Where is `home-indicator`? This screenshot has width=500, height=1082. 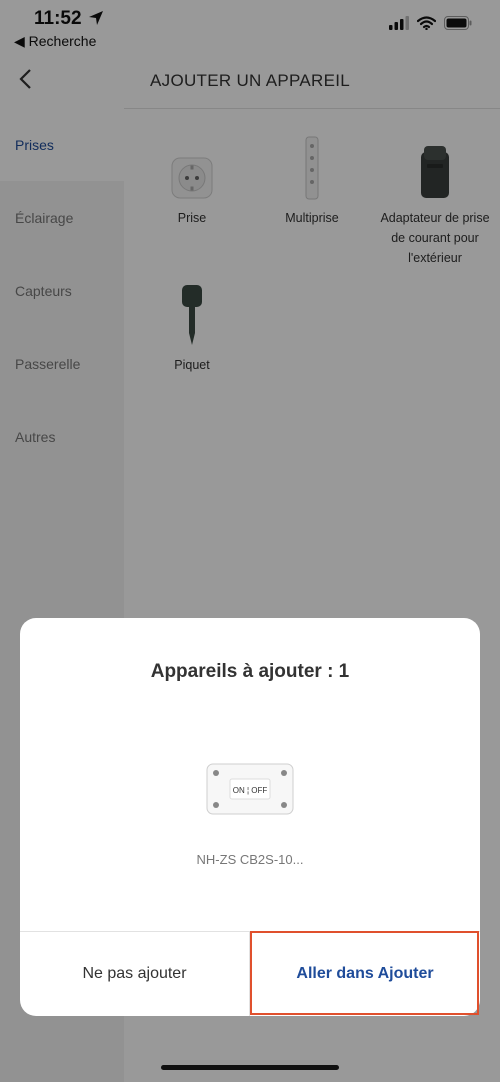
home-indicator is located at coordinates (250, 1067).